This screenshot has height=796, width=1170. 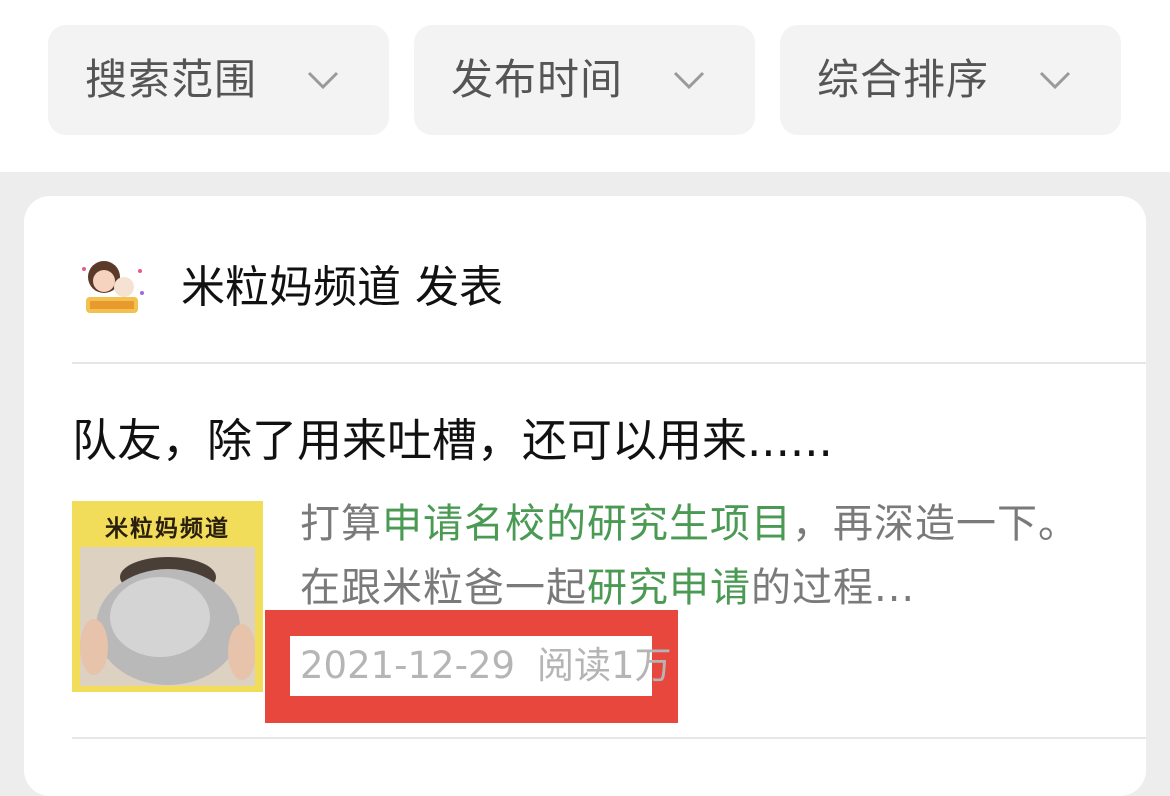 I want to click on avatar, so click(x=112, y=289).